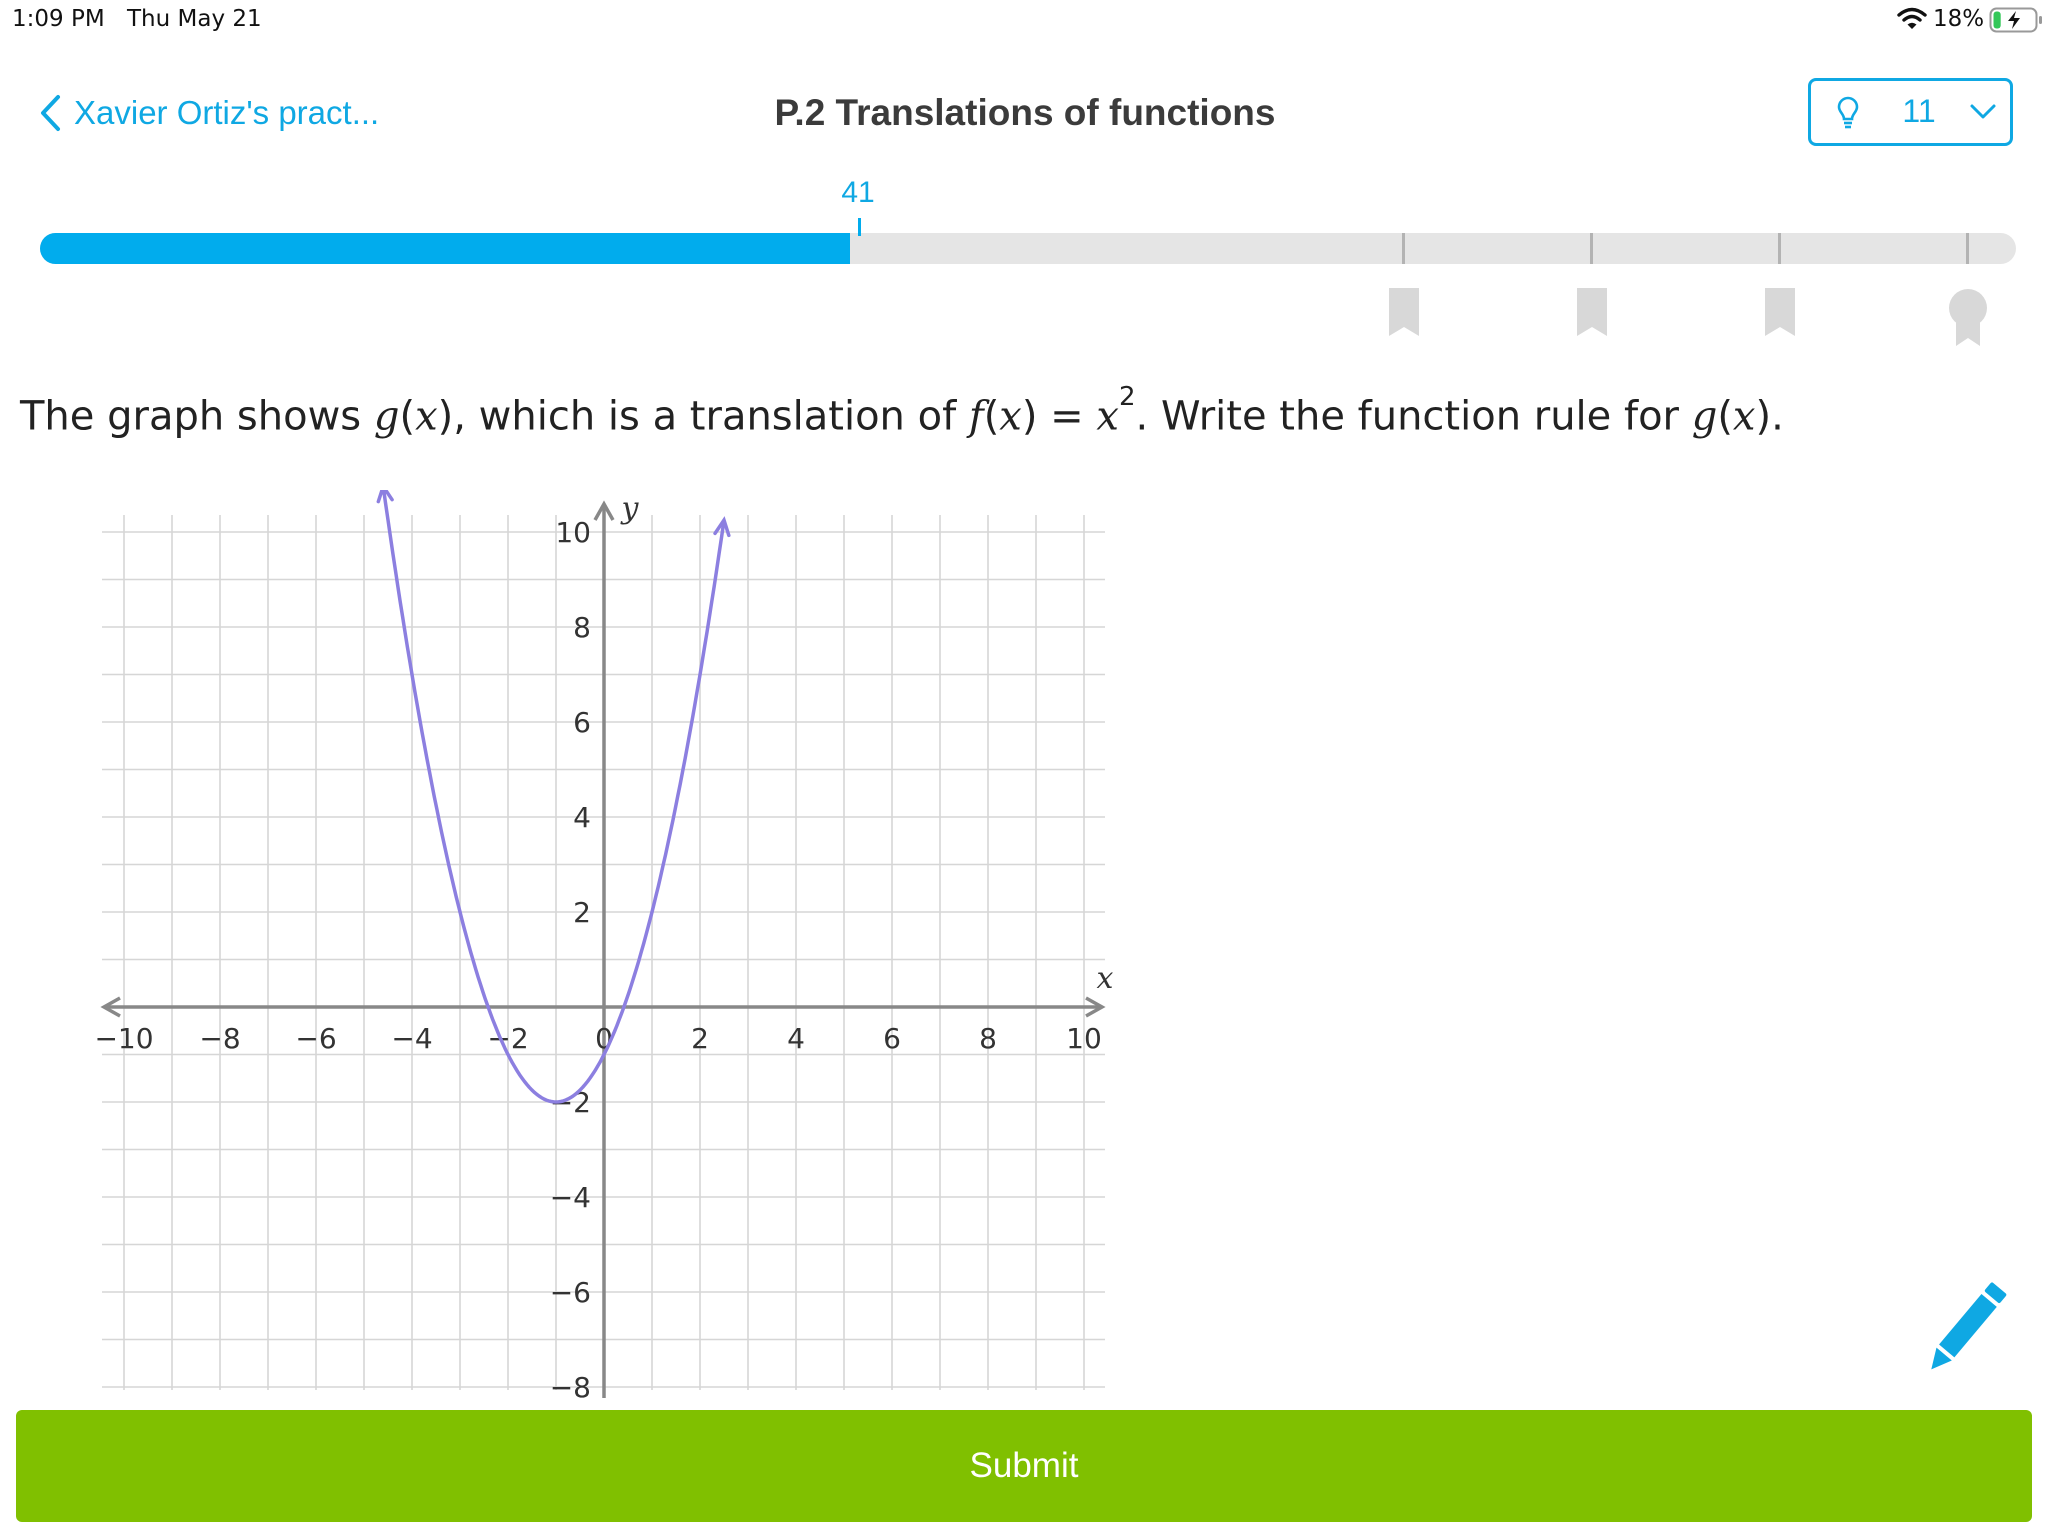  What do you see at coordinates (1024, 1466) in the screenshot?
I see `submit-button: Submit` at bounding box center [1024, 1466].